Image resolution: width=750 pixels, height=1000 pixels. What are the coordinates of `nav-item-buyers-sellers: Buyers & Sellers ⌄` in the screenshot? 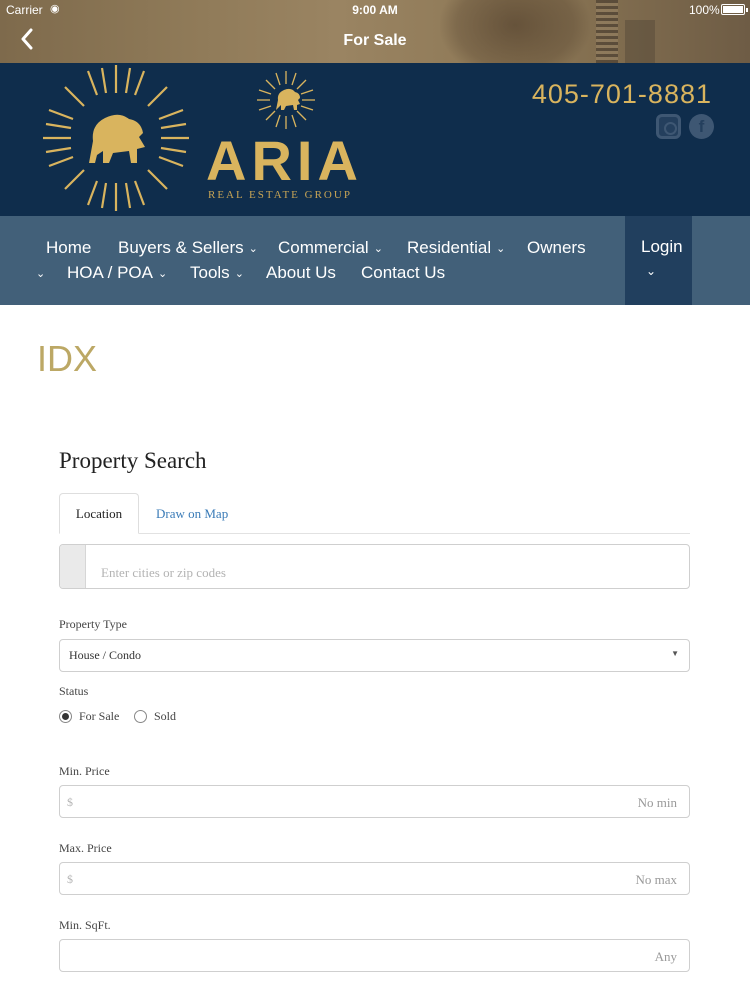 It's located at (188, 248).